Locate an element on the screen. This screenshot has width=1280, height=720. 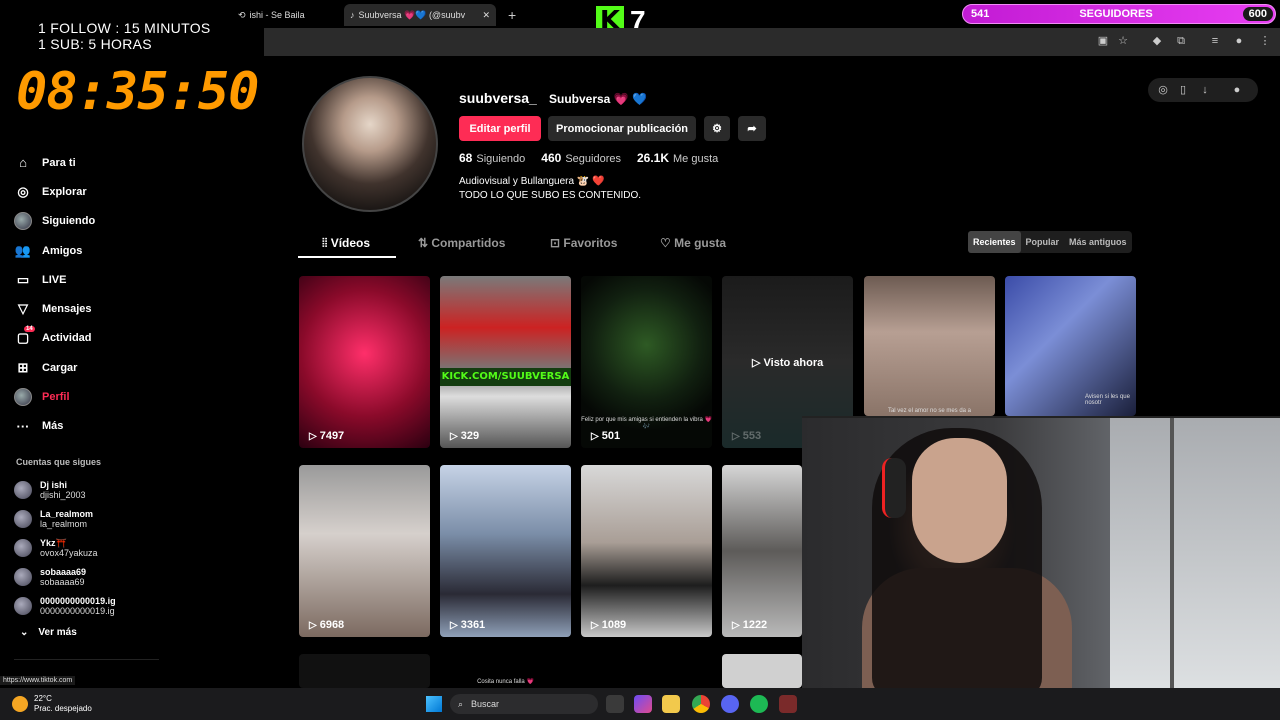
video-card: 1089 is located at coordinates (646, 551).